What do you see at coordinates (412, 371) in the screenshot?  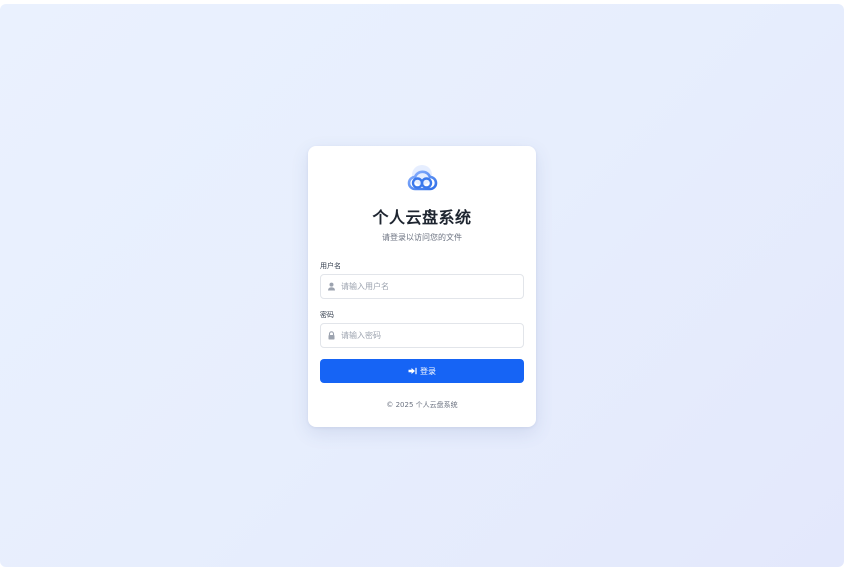 I see `sign-in-icon` at bounding box center [412, 371].